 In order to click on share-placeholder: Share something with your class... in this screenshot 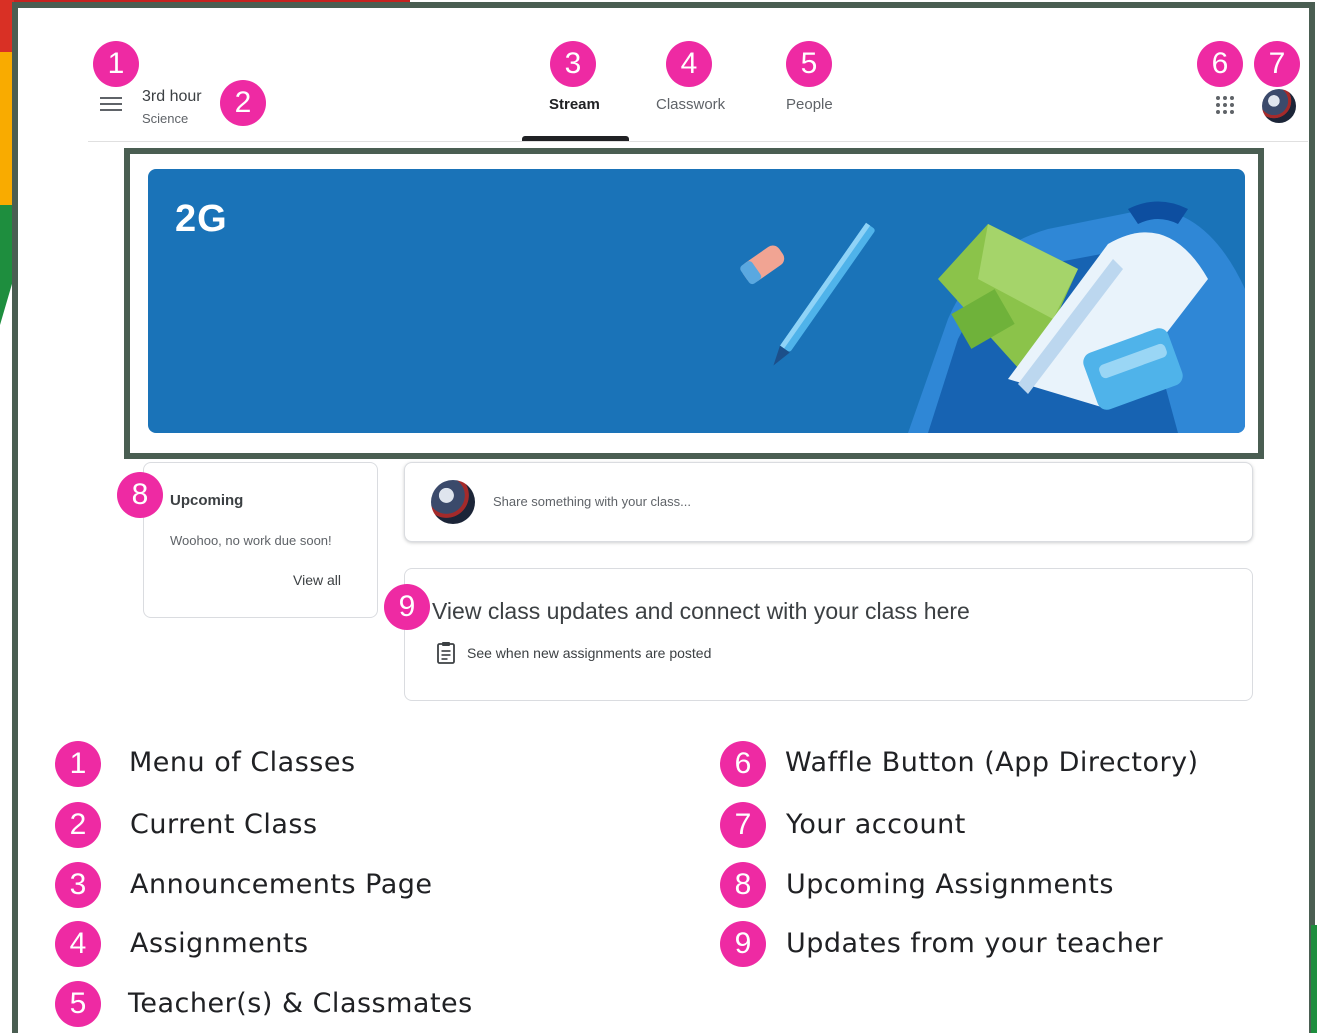, I will do `click(592, 501)`.